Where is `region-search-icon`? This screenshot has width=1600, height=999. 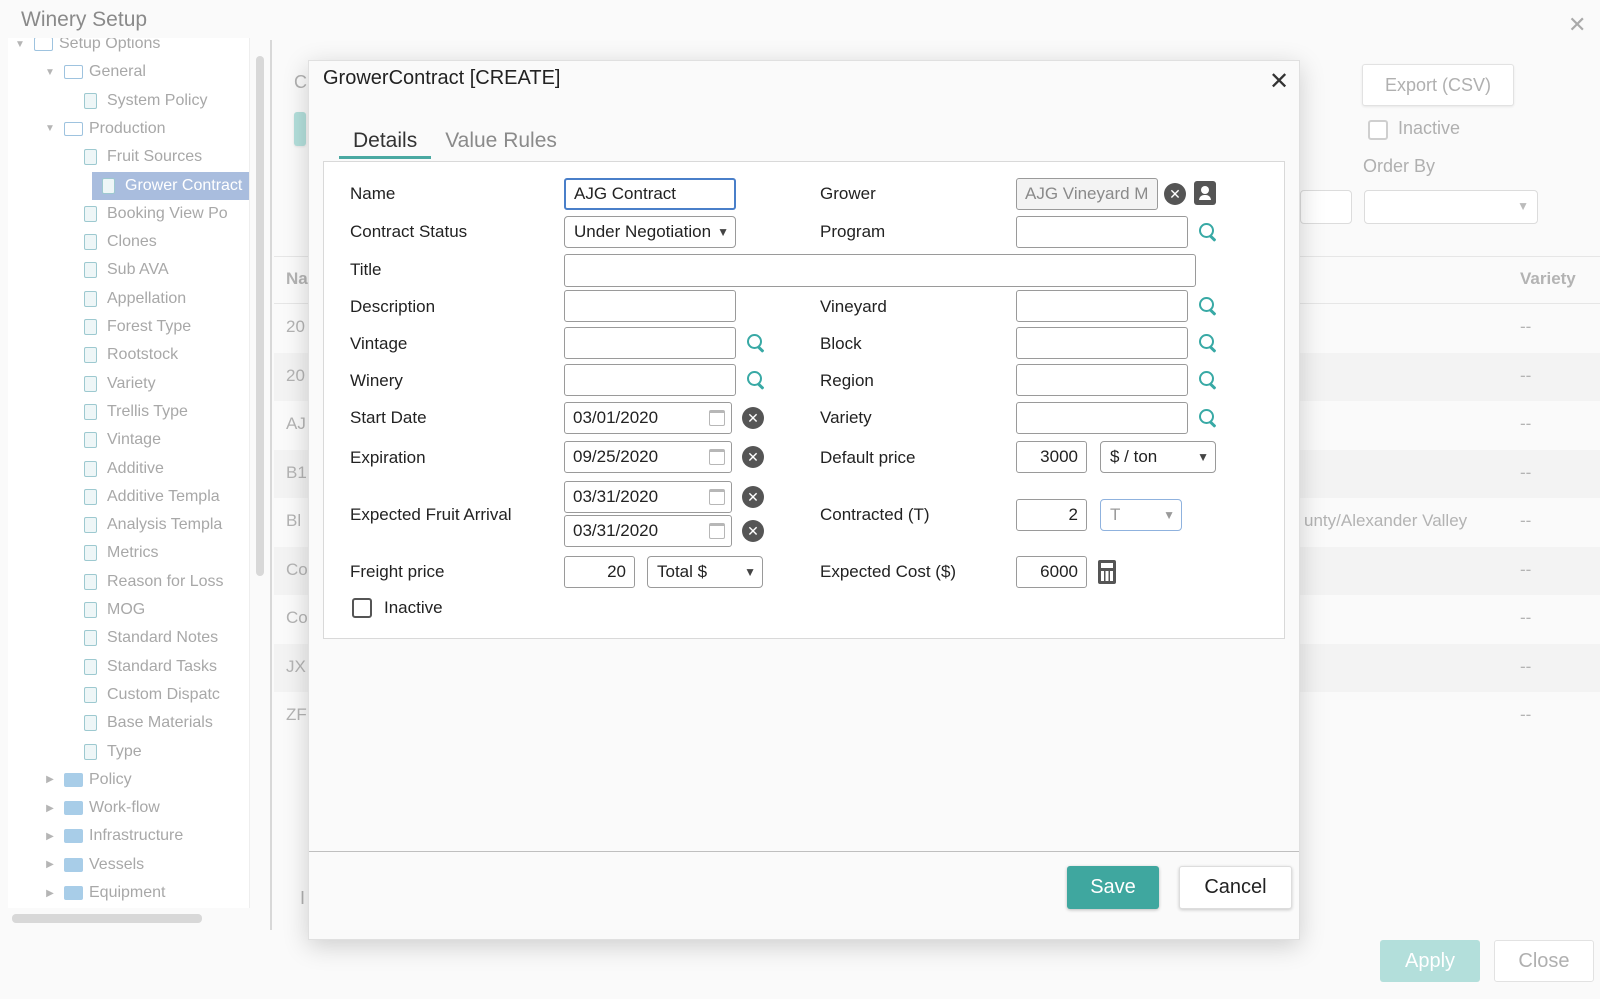
region-search-icon is located at coordinates (1208, 380).